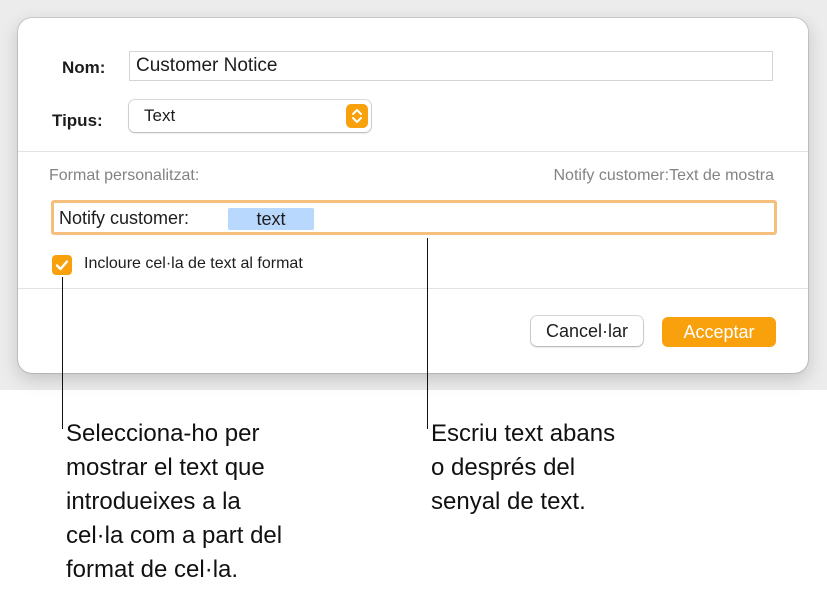  What do you see at coordinates (663, 175) in the screenshot?
I see `format-preview: Notify customer:Text de mostra` at bounding box center [663, 175].